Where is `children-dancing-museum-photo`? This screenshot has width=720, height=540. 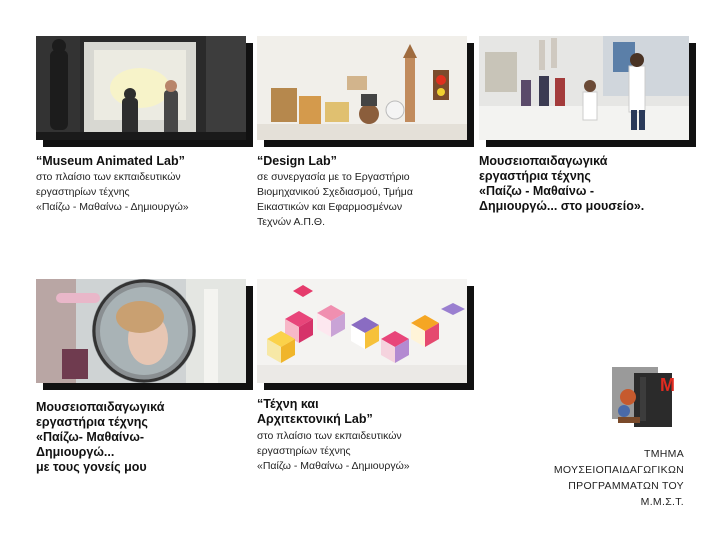 children-dancing-museum-photo is located at coordinates (584, 88).